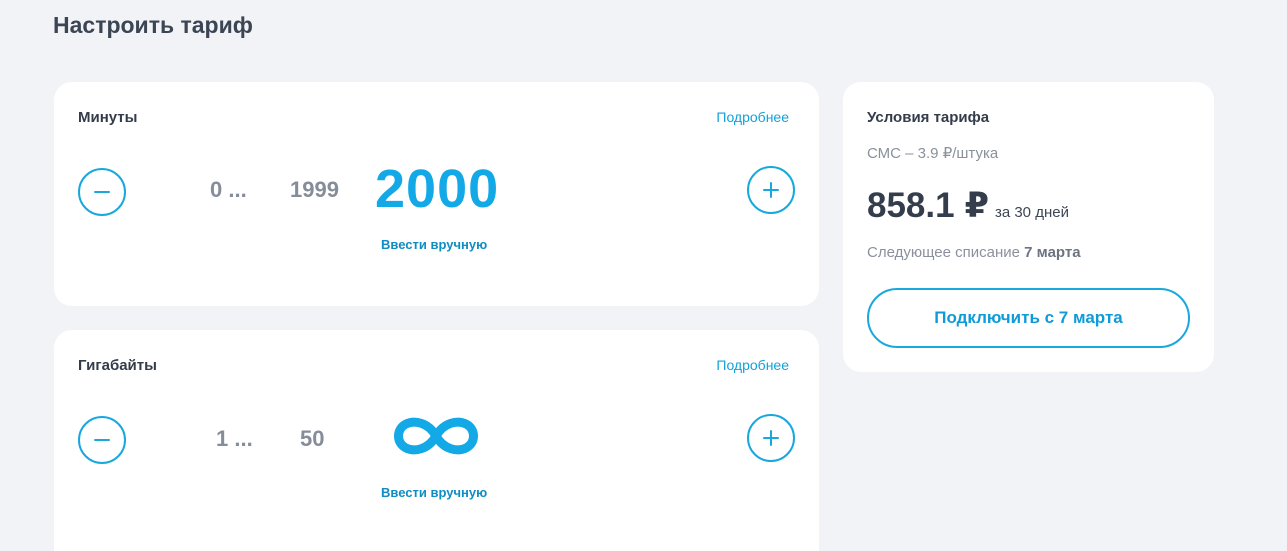  I want to click on minutes-decrease-button, so click(102, 192).